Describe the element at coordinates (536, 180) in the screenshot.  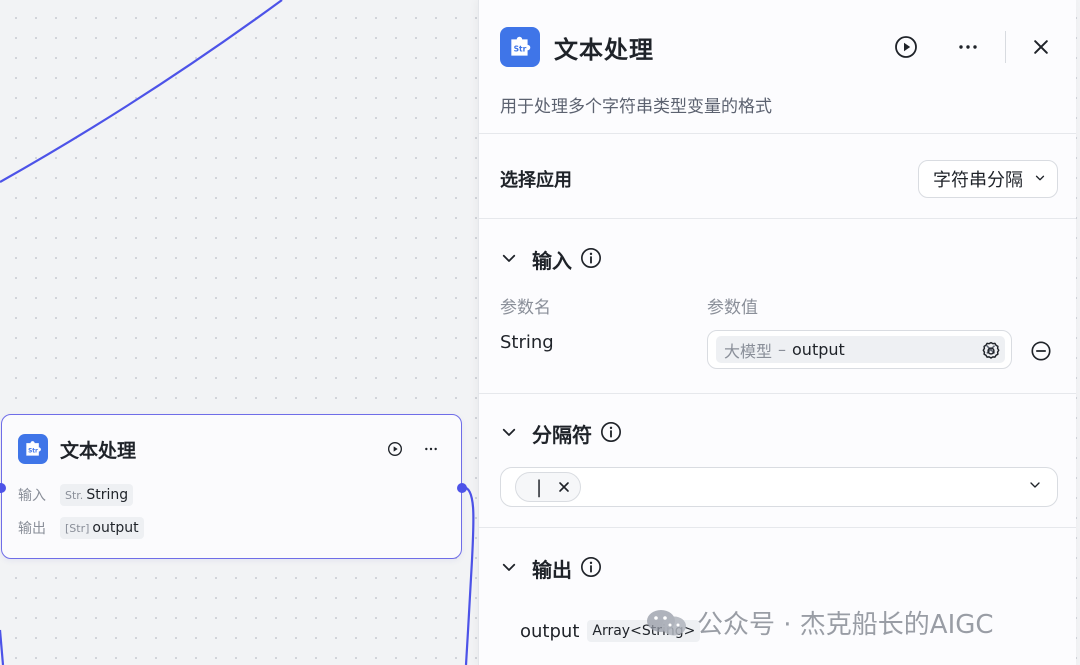
I see `select-app-label: 选择应用` at that location.